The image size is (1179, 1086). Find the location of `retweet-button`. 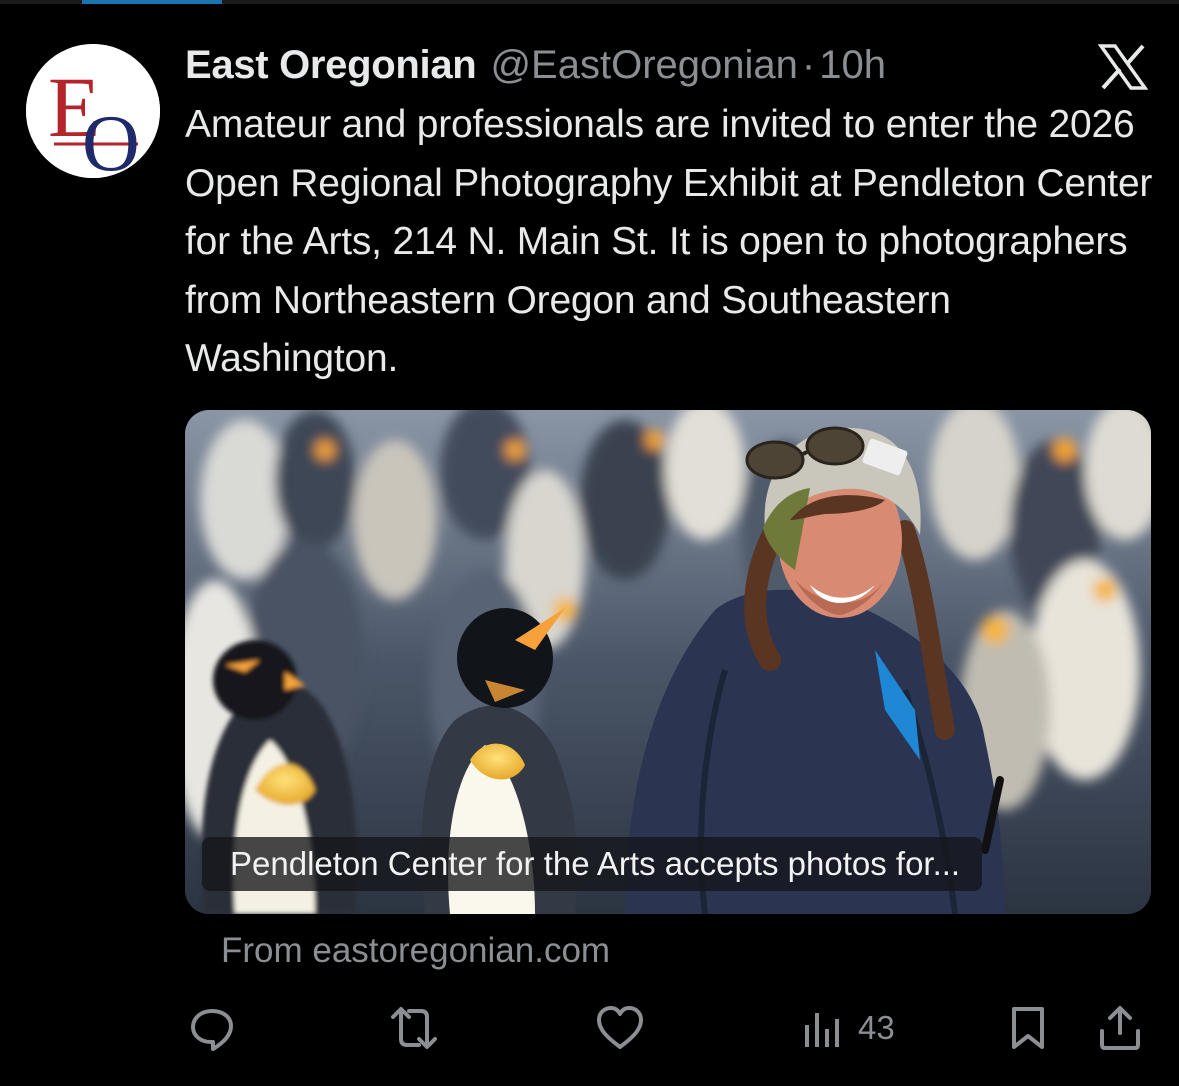

retweet-button is located at coordinates (414, 1028).